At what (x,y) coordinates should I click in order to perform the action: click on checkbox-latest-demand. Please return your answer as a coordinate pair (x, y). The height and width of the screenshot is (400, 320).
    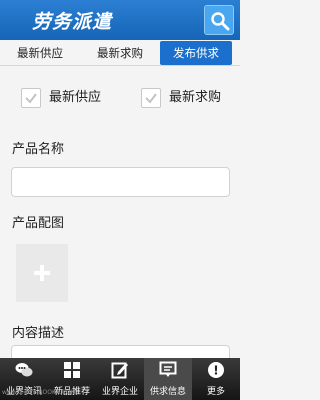
    Looking at the image, I should click on (151, 98).